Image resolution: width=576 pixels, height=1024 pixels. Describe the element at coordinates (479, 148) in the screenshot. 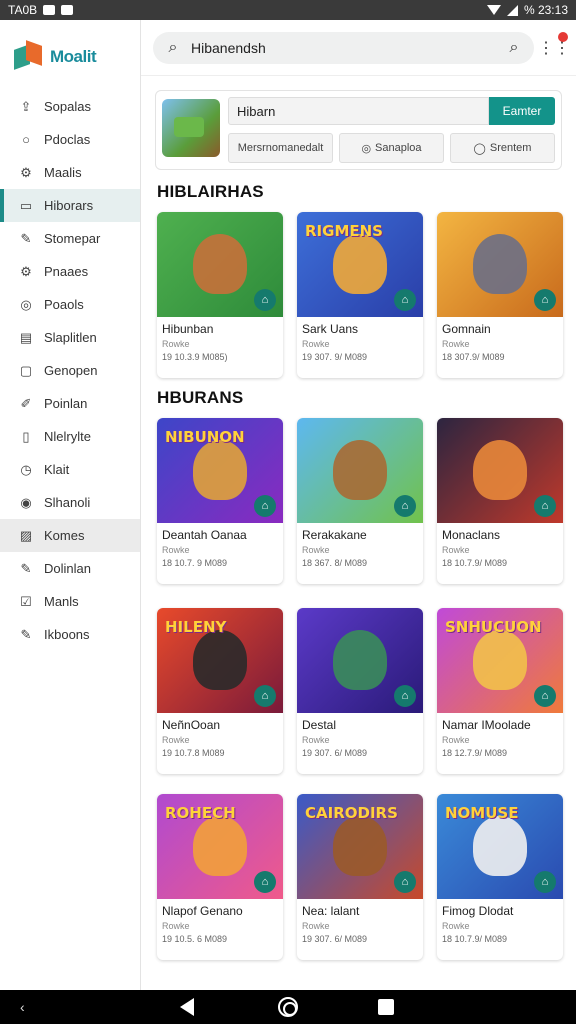

I see `action-icon: ◯` at that location.